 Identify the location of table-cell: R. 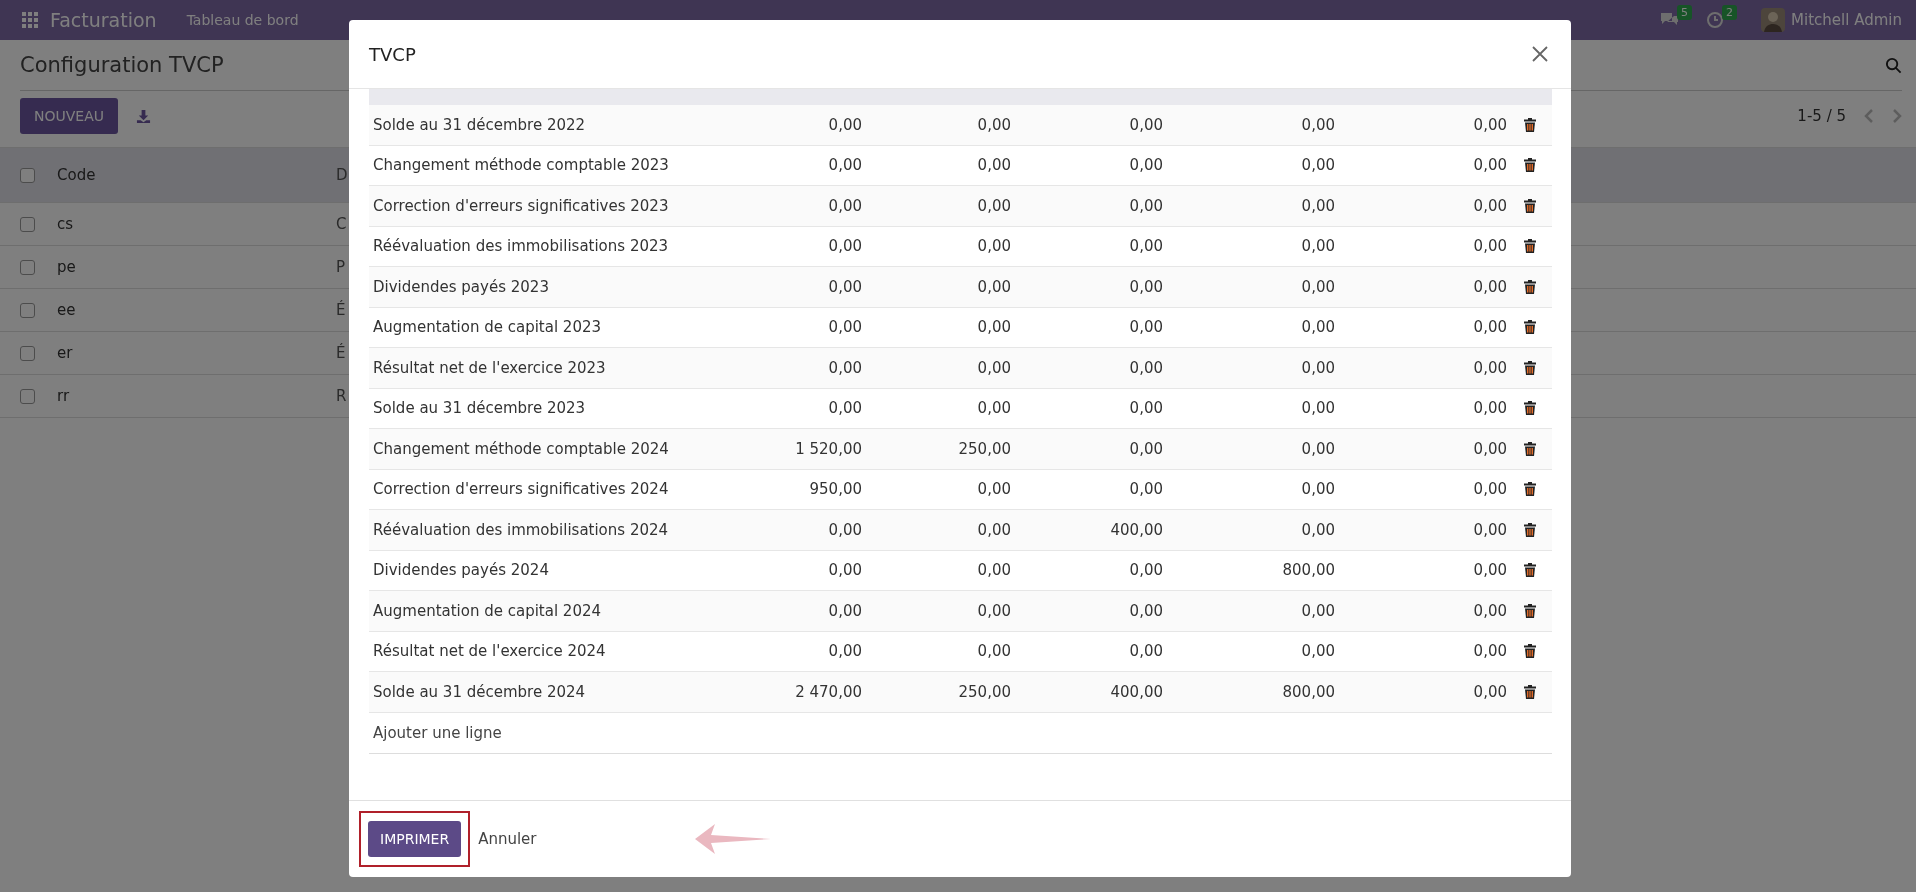
(341, 396).